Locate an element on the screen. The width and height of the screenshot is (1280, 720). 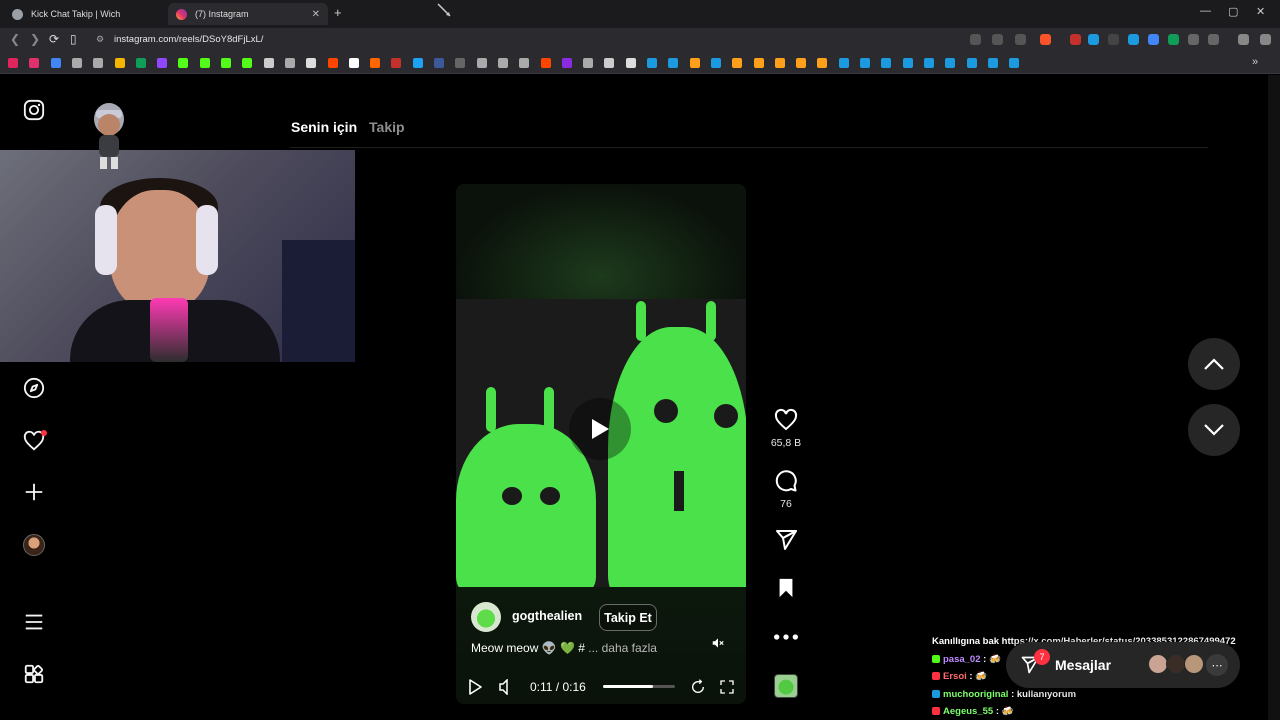
extensions-puzzle-icon is located at coordinates (1193, 39).